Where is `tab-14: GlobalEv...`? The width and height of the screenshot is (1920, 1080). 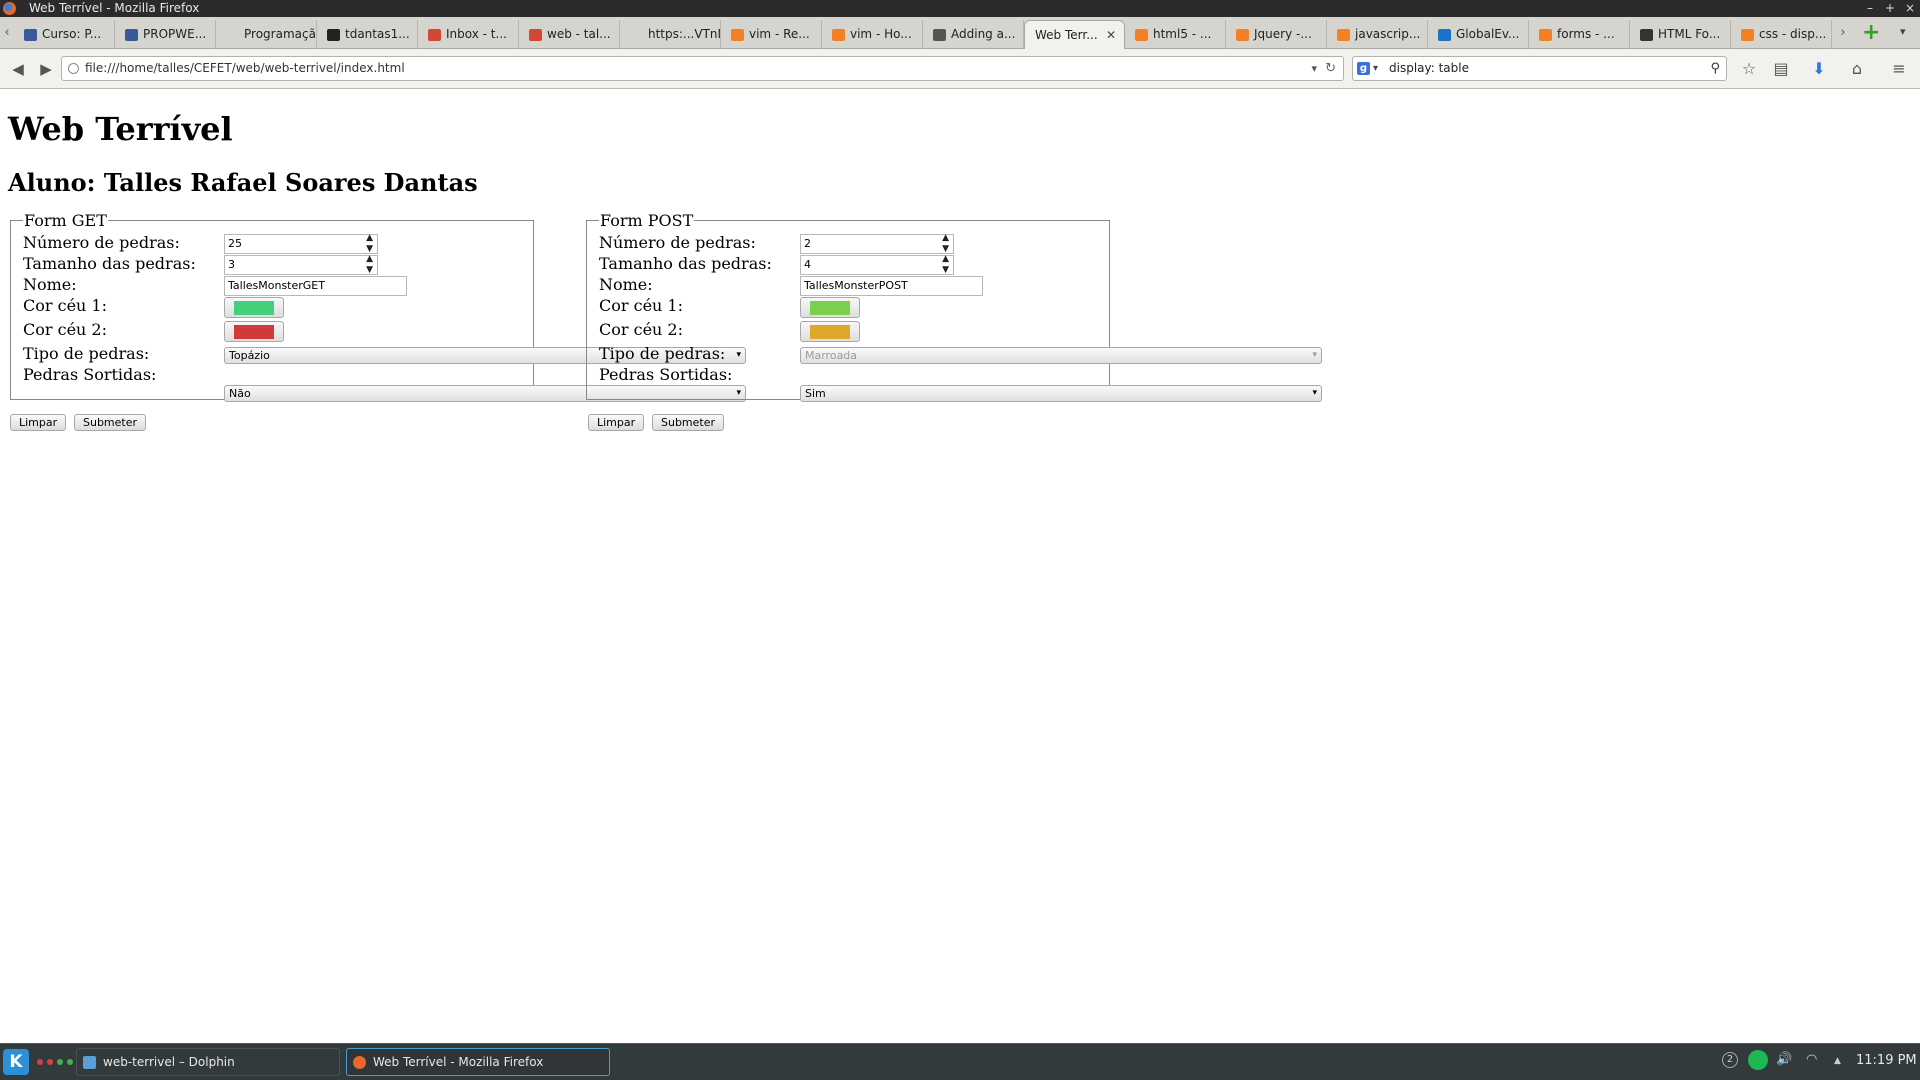
tab-14: GlobalEv... is located at coordinates (1478, 34).